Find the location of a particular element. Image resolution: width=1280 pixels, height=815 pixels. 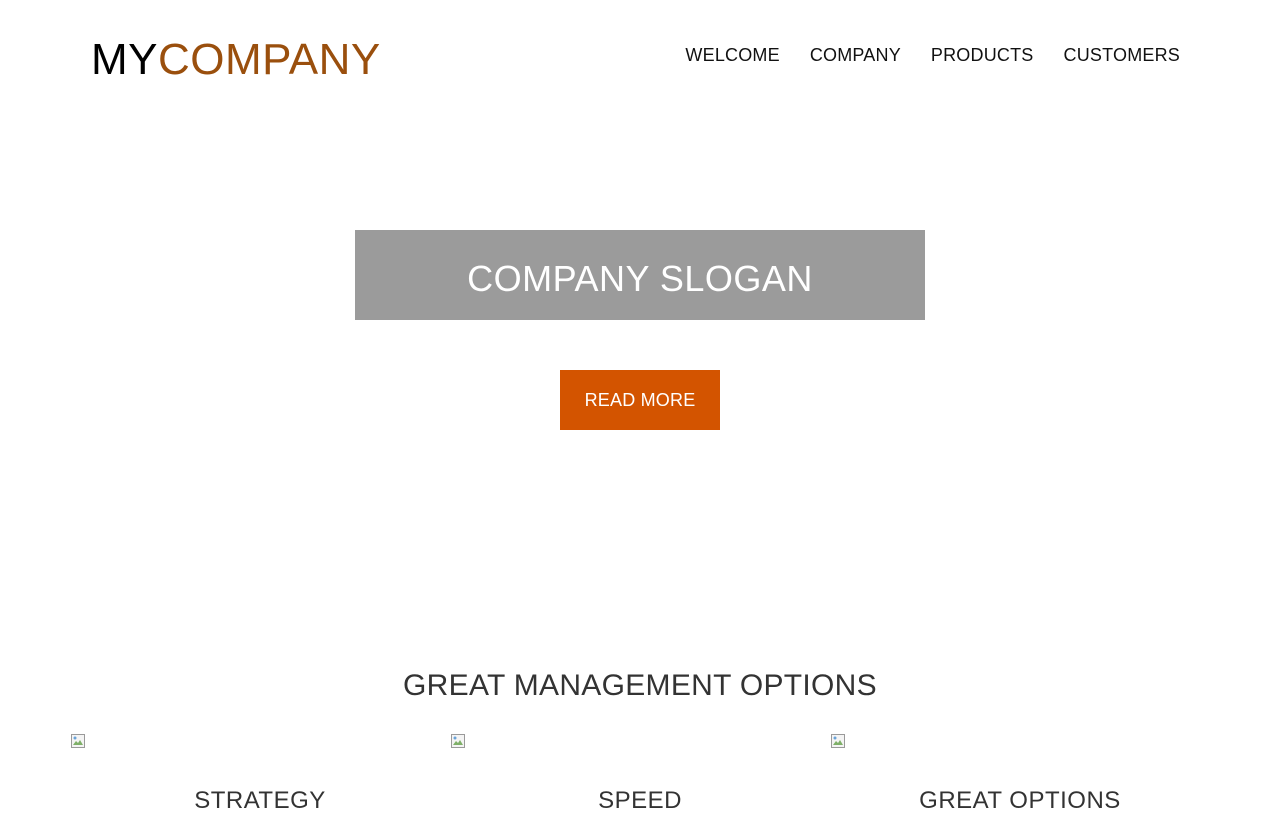

features-row: STRATEGY SPEED GREAT OPTIONS is located at coordinates (640, 773).